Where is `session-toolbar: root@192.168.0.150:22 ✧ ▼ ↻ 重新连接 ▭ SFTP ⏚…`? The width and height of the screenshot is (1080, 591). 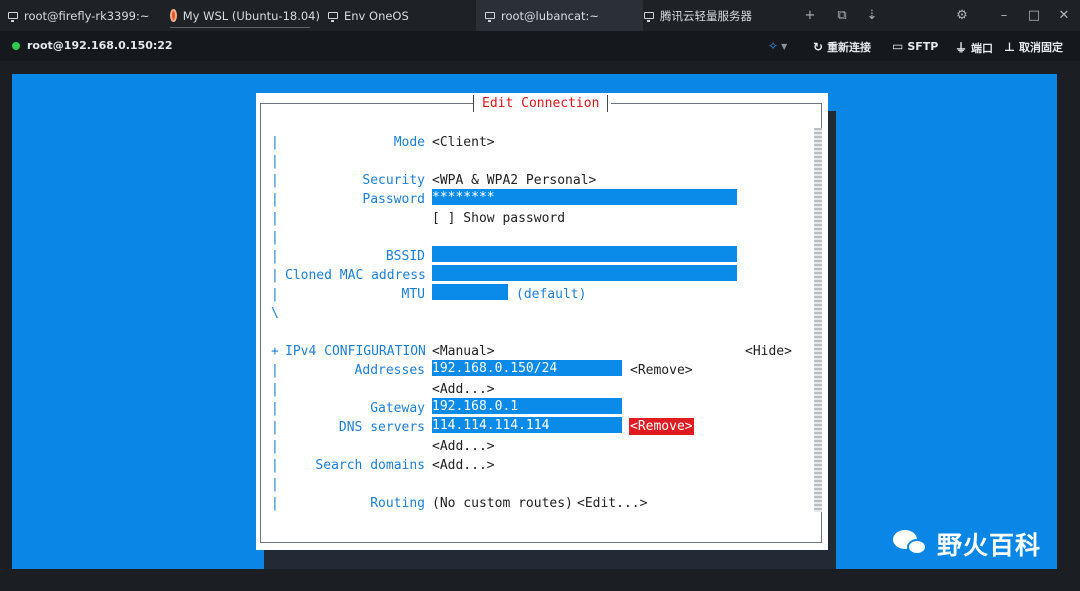
session-toolbar: root@192.168.0.150:22 ✧ ▼ ↻ 重新连接 ▭ SFTP ⏚… is located at coordinates (540, 46).